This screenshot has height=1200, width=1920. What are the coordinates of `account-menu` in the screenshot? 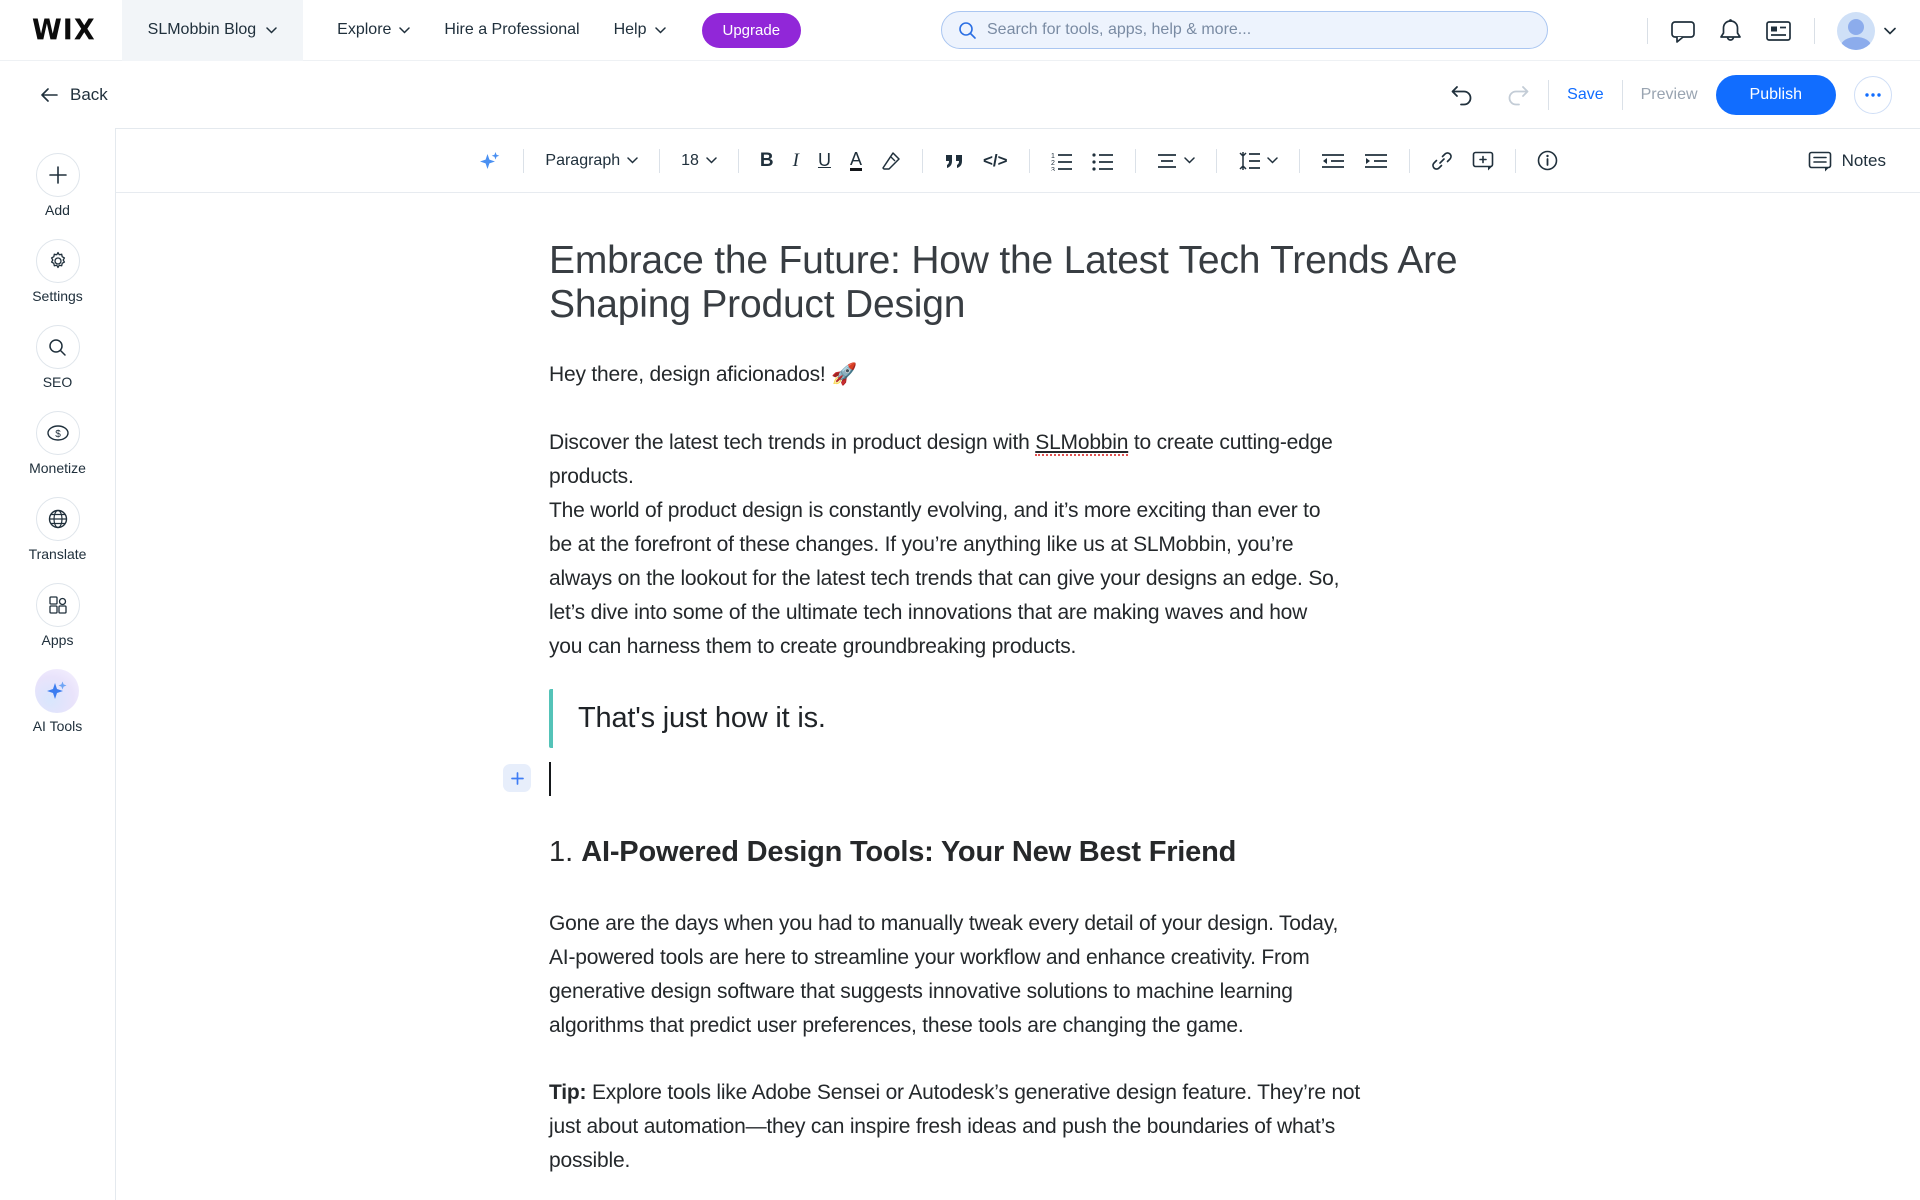 It's located at (1866, 30).